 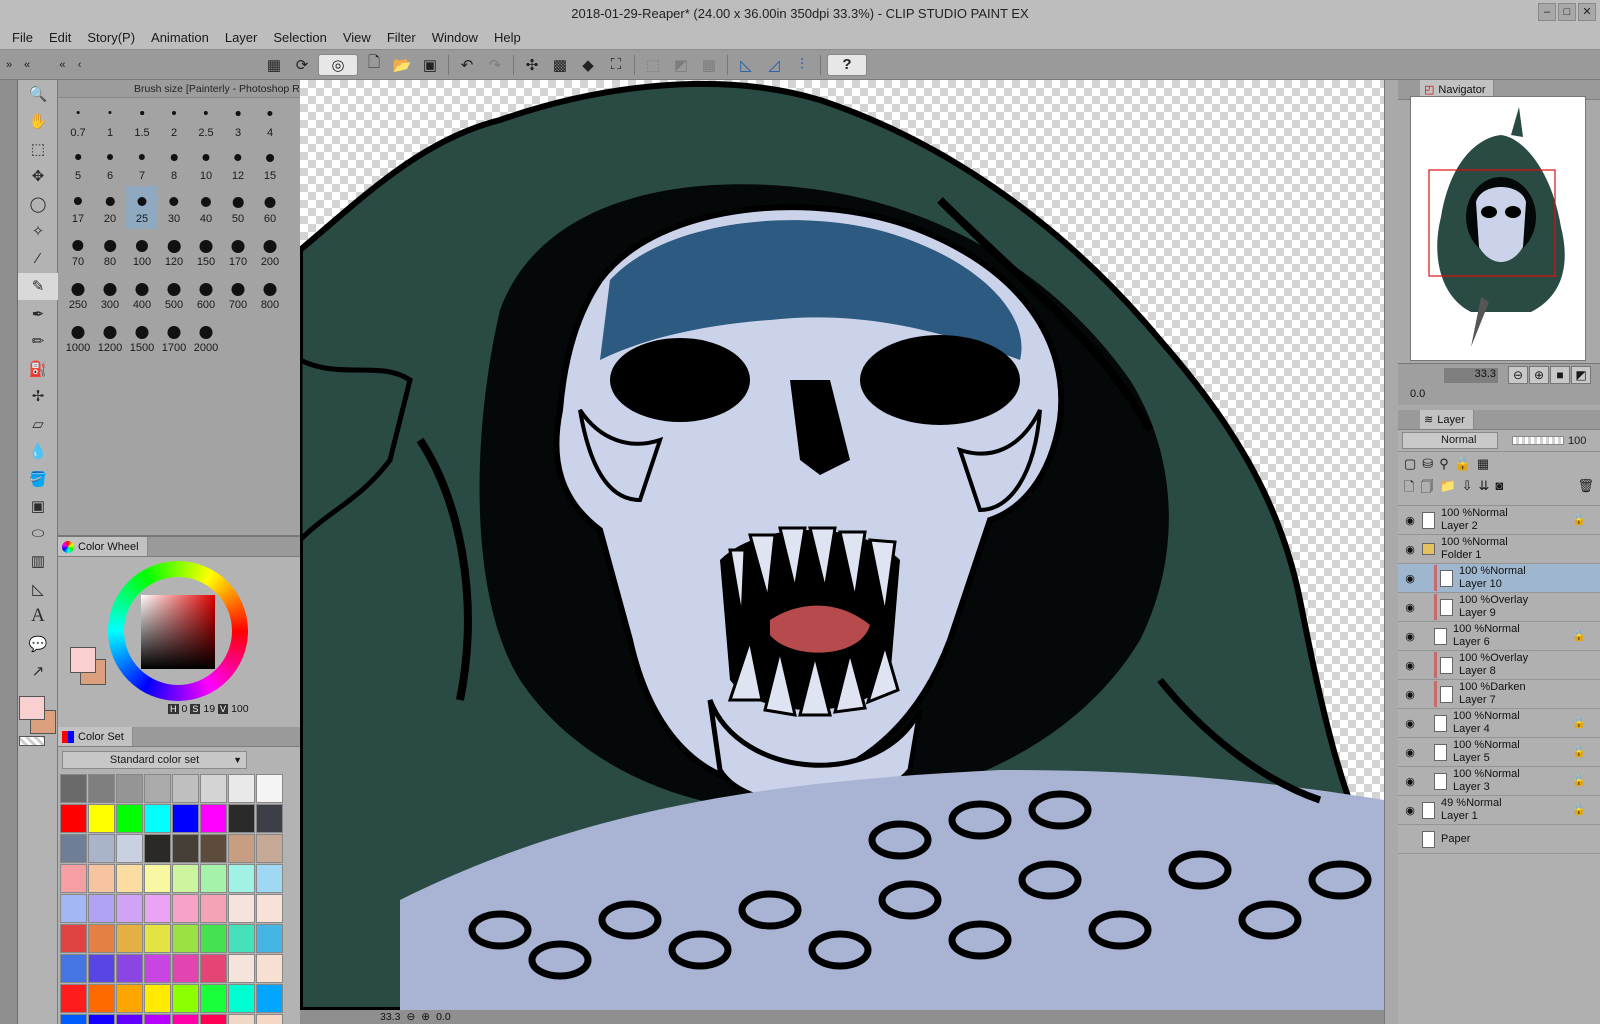 I want to click on brush-size-cell: 7, so click(x=142, y=164).